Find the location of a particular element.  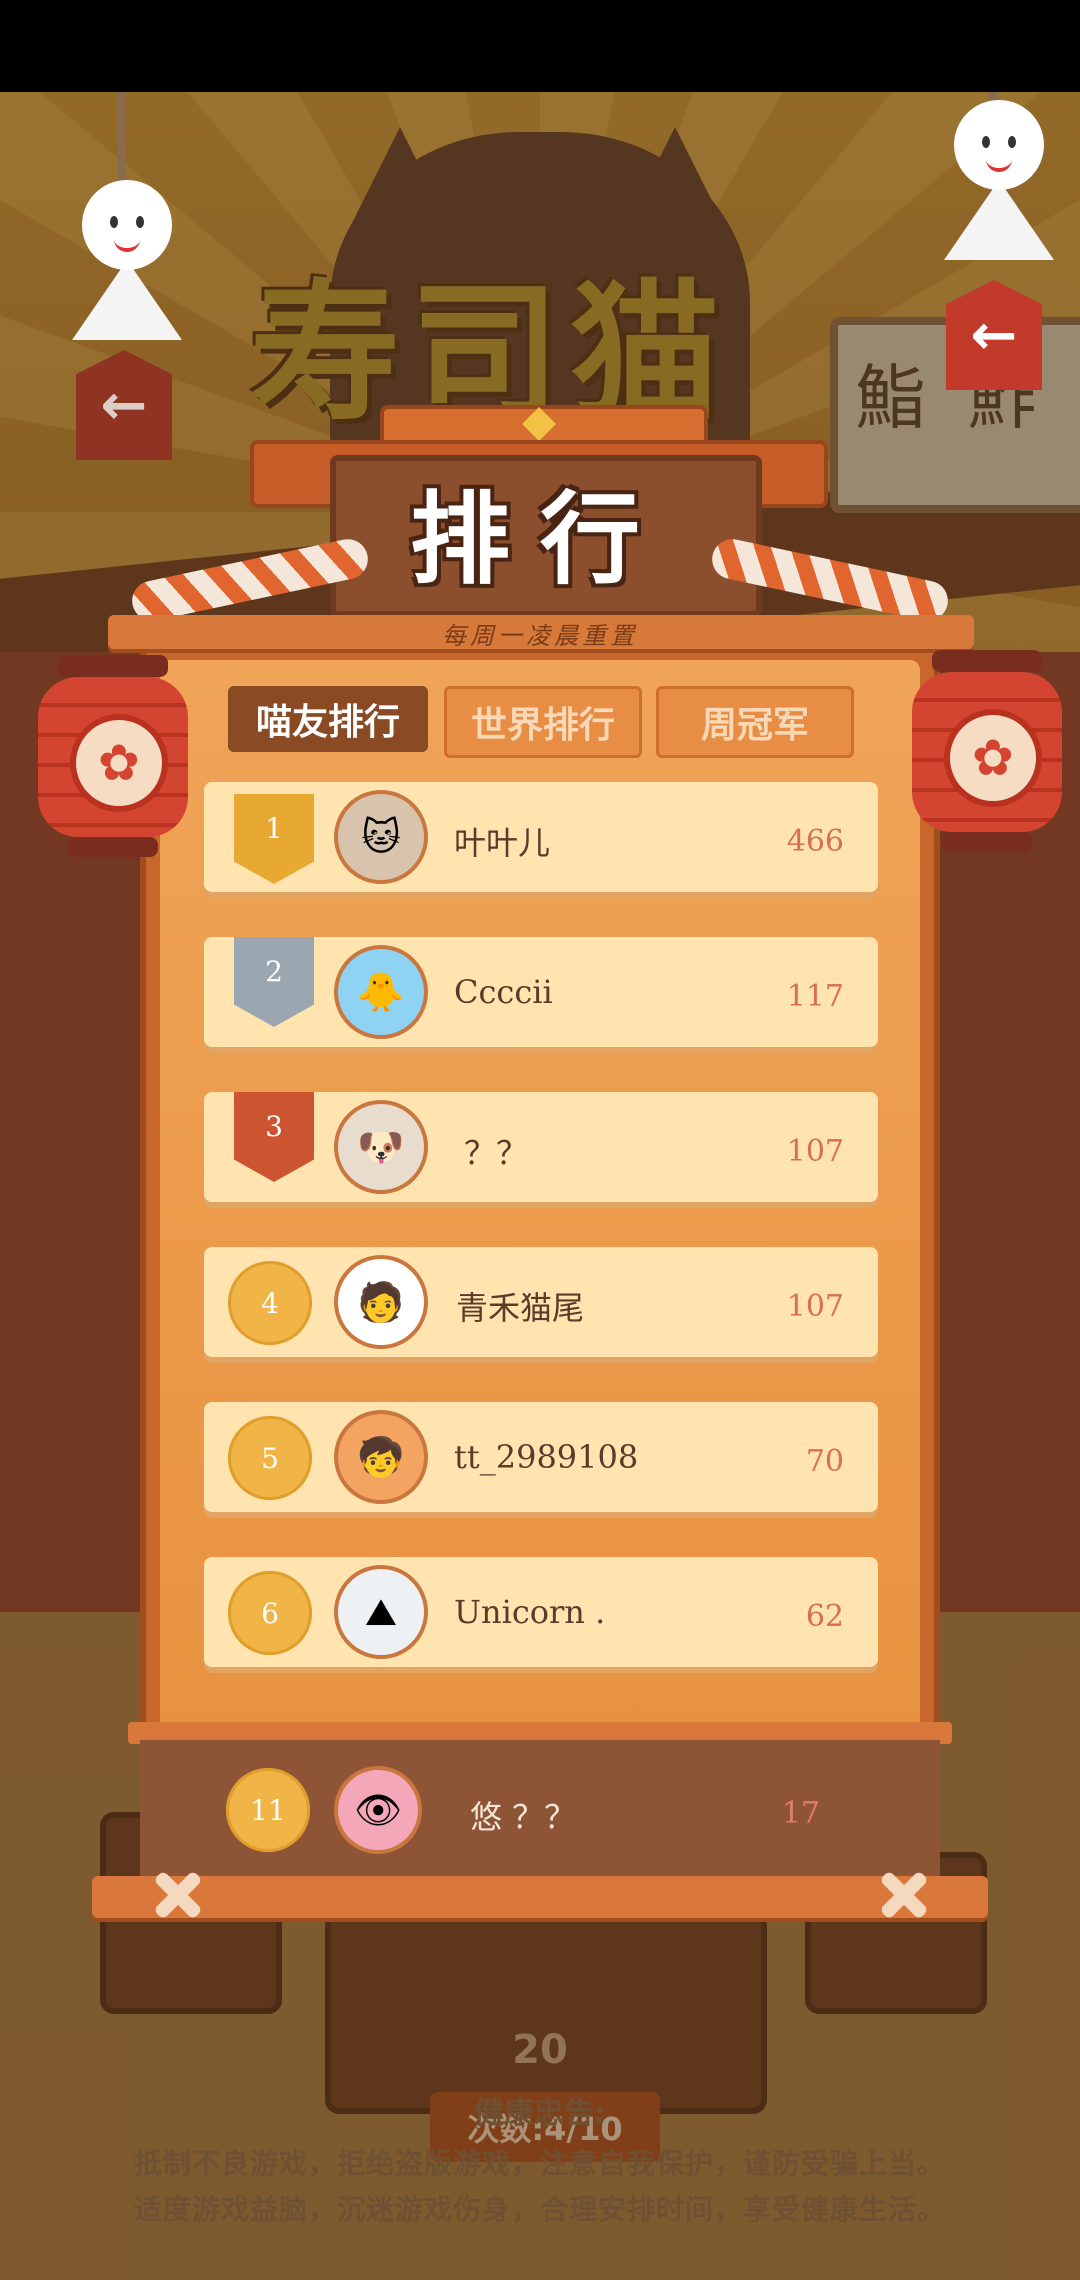

ranking-row: 4 🧑 青禾猫尾 107 is located at coordinates (541, 1302).